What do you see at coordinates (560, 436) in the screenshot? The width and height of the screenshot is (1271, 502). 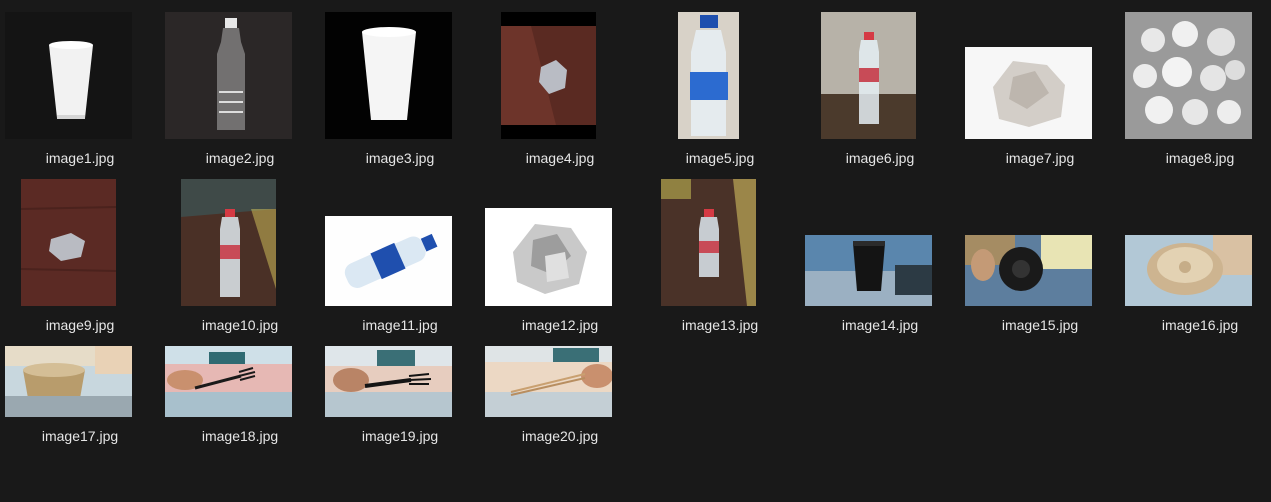 I see `file-name: image20.jpg` at bounding box center [560, 436].